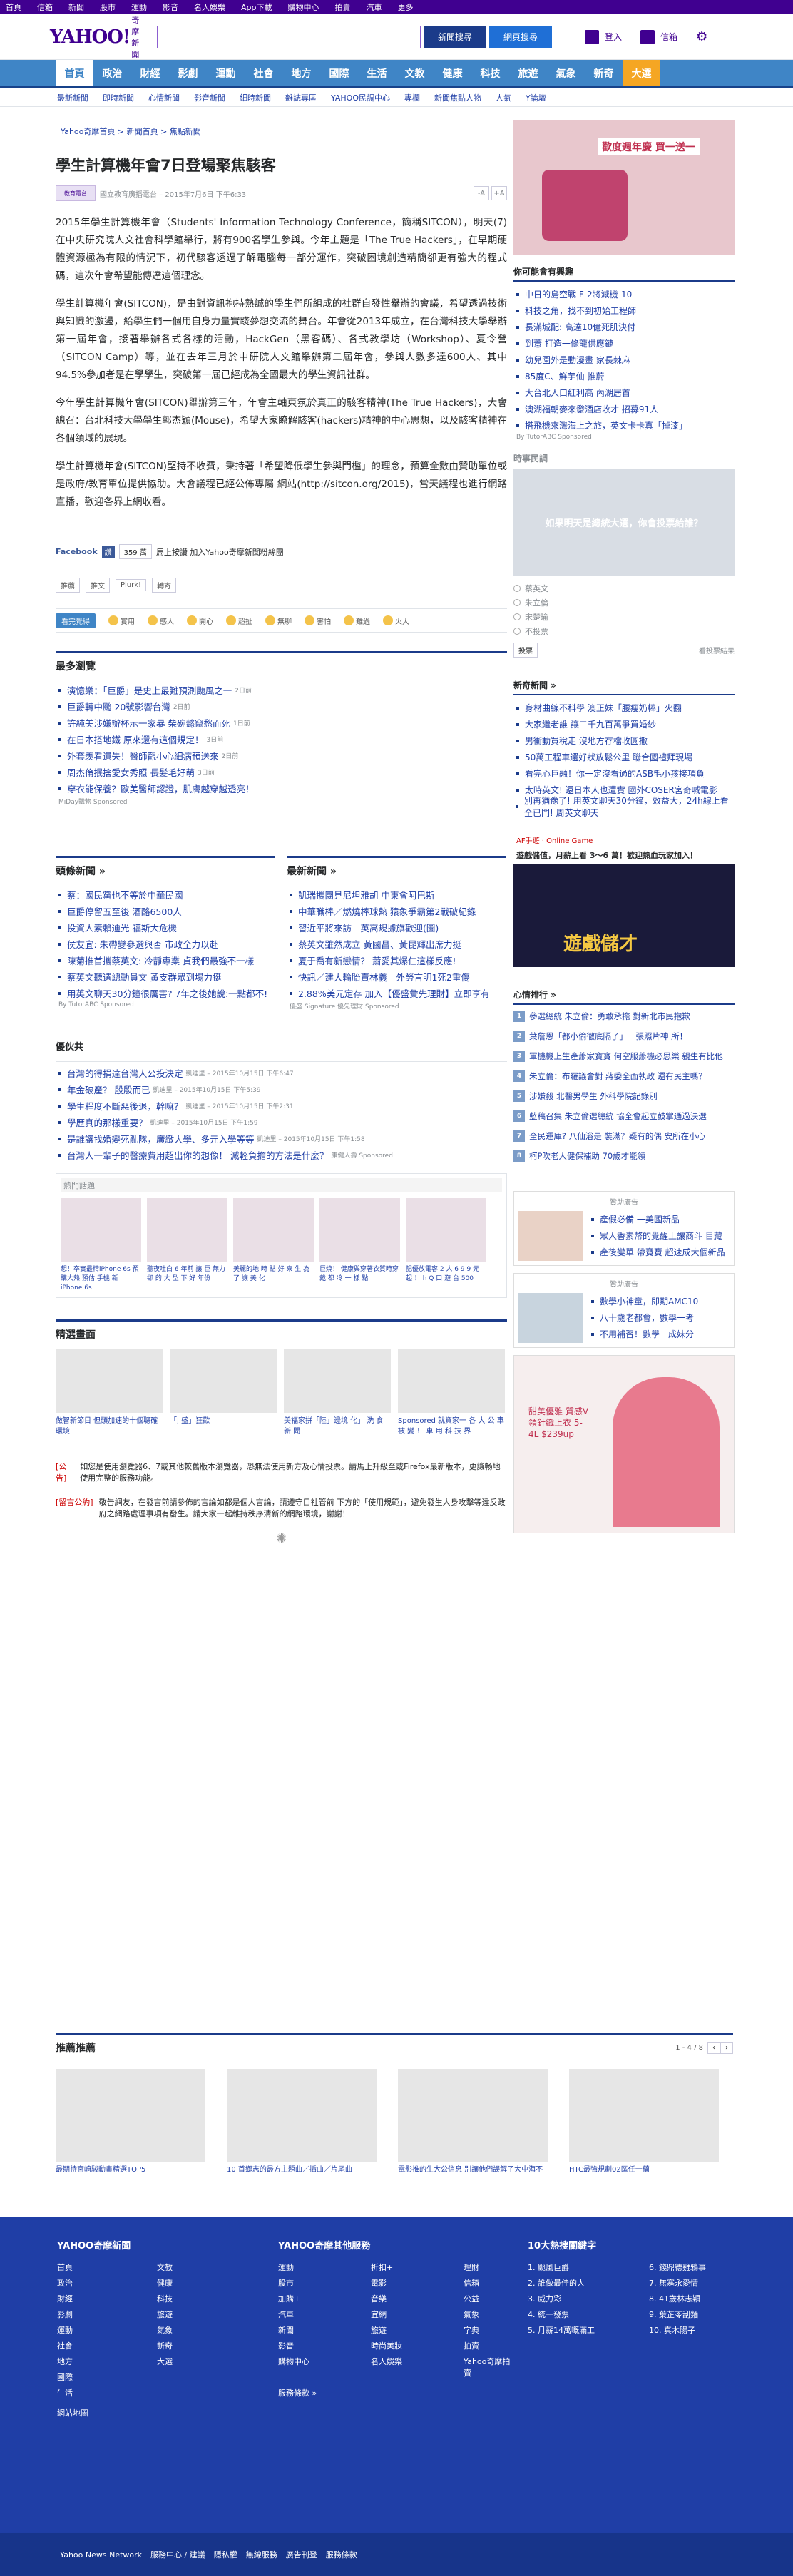 Image resolution: width=793 pixels, height=2576 pixels. What do you see at coordinates (489, 2367) in the screenshot?
I see `footer-link: Yahoo奇摩拍賣` at bounding box center [489, 2367].